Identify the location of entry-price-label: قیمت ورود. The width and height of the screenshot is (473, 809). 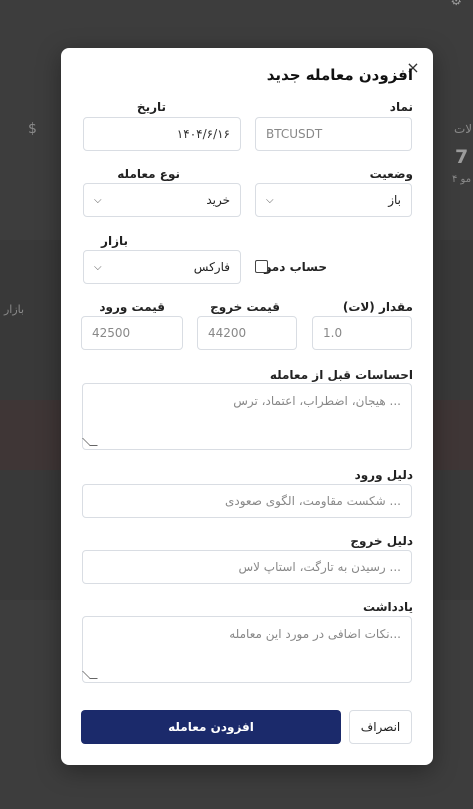
(132, 307).